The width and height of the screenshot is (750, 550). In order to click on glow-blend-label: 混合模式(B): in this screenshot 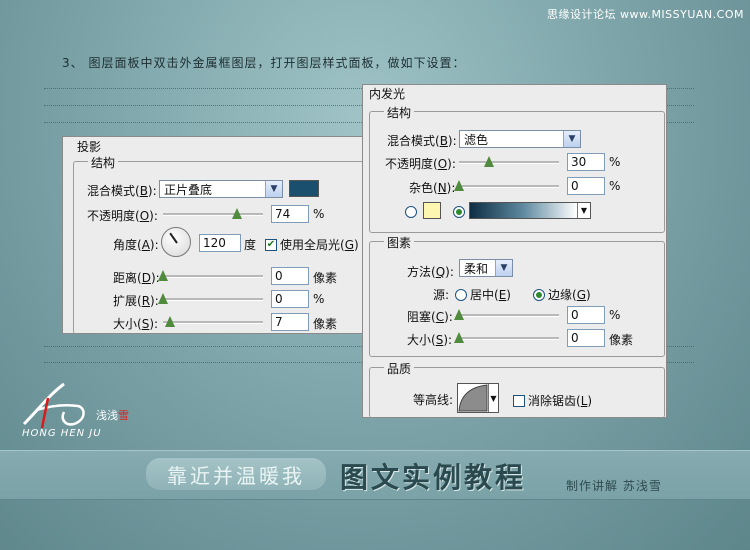, I will do `click(422, 141)`.